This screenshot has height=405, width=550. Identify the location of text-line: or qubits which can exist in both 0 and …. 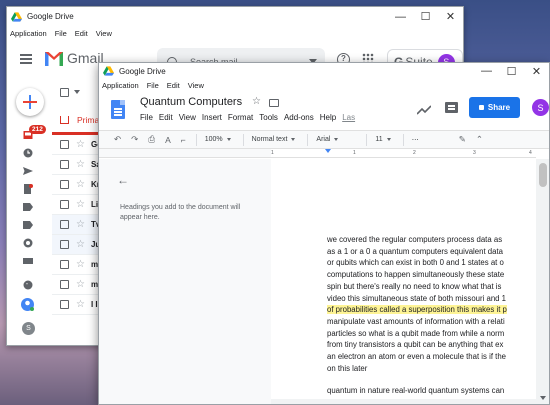
(415, 263).